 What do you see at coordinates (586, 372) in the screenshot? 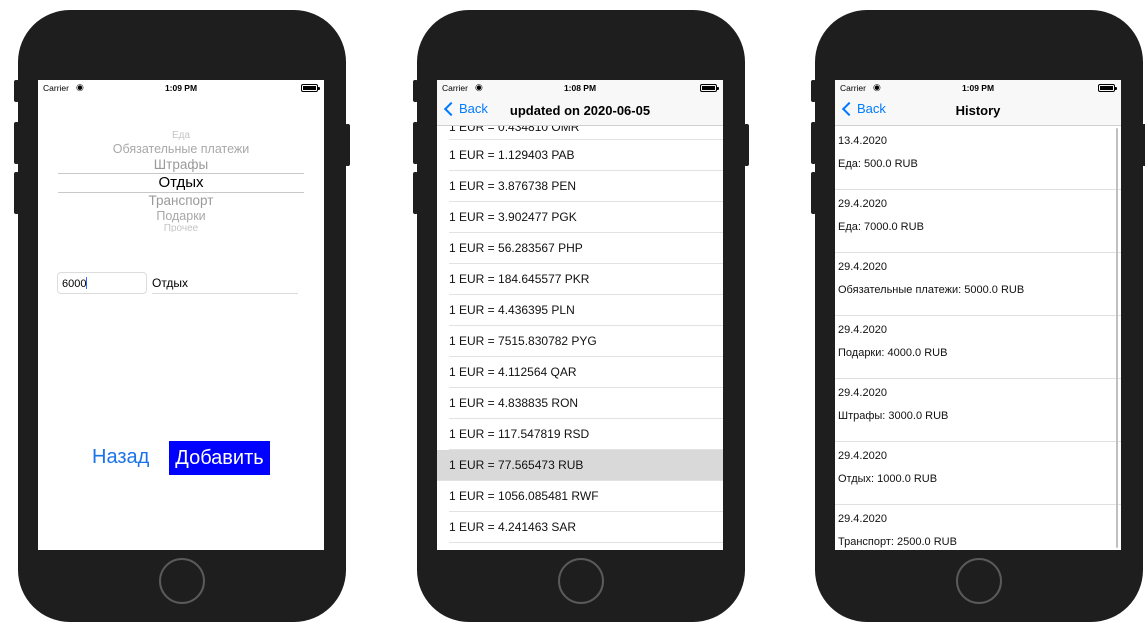
I see `list-item: 1 EUR = 4.112564 QAR` at bounding box center [586, 372].